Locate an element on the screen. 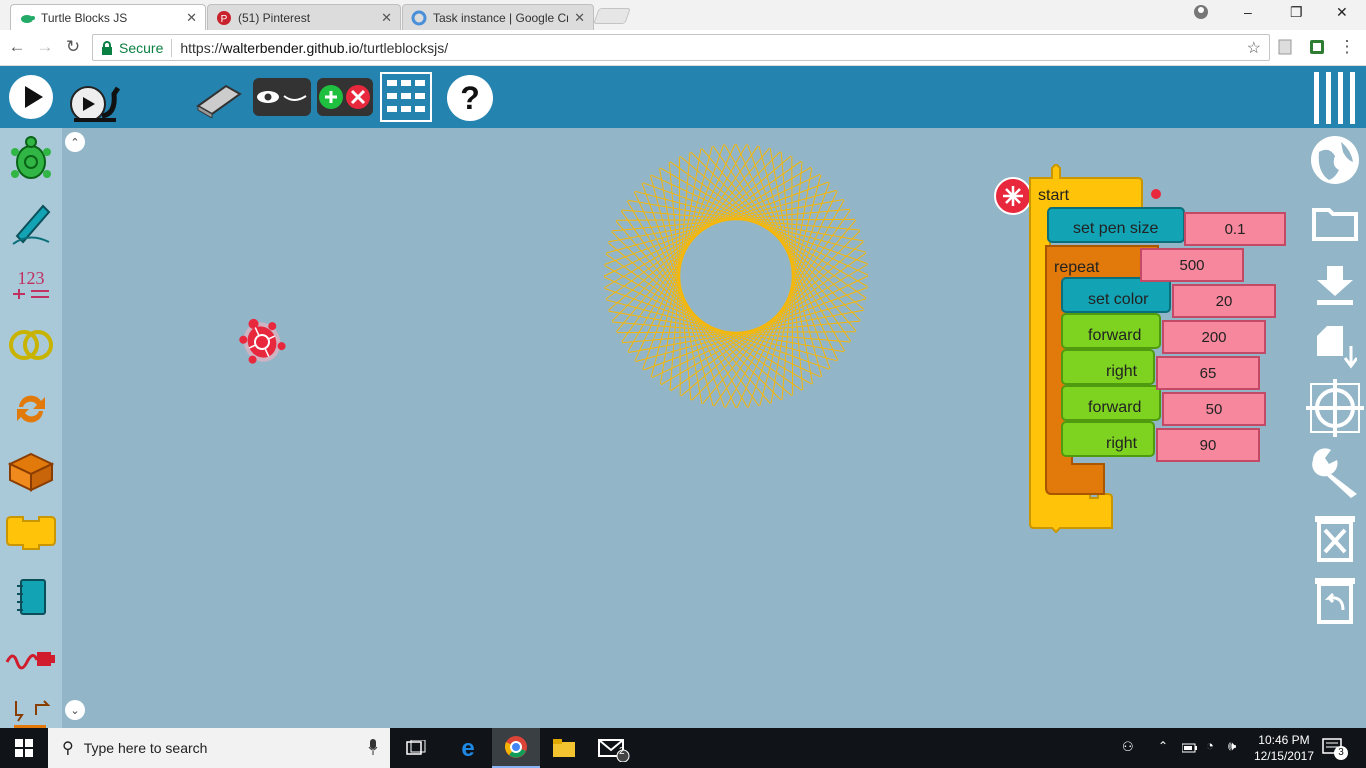 This screenshot has width=1366, height=768. tab-turtle-blocks: Turtle Blocks JS ✕ is located at coordinates (108, 17).